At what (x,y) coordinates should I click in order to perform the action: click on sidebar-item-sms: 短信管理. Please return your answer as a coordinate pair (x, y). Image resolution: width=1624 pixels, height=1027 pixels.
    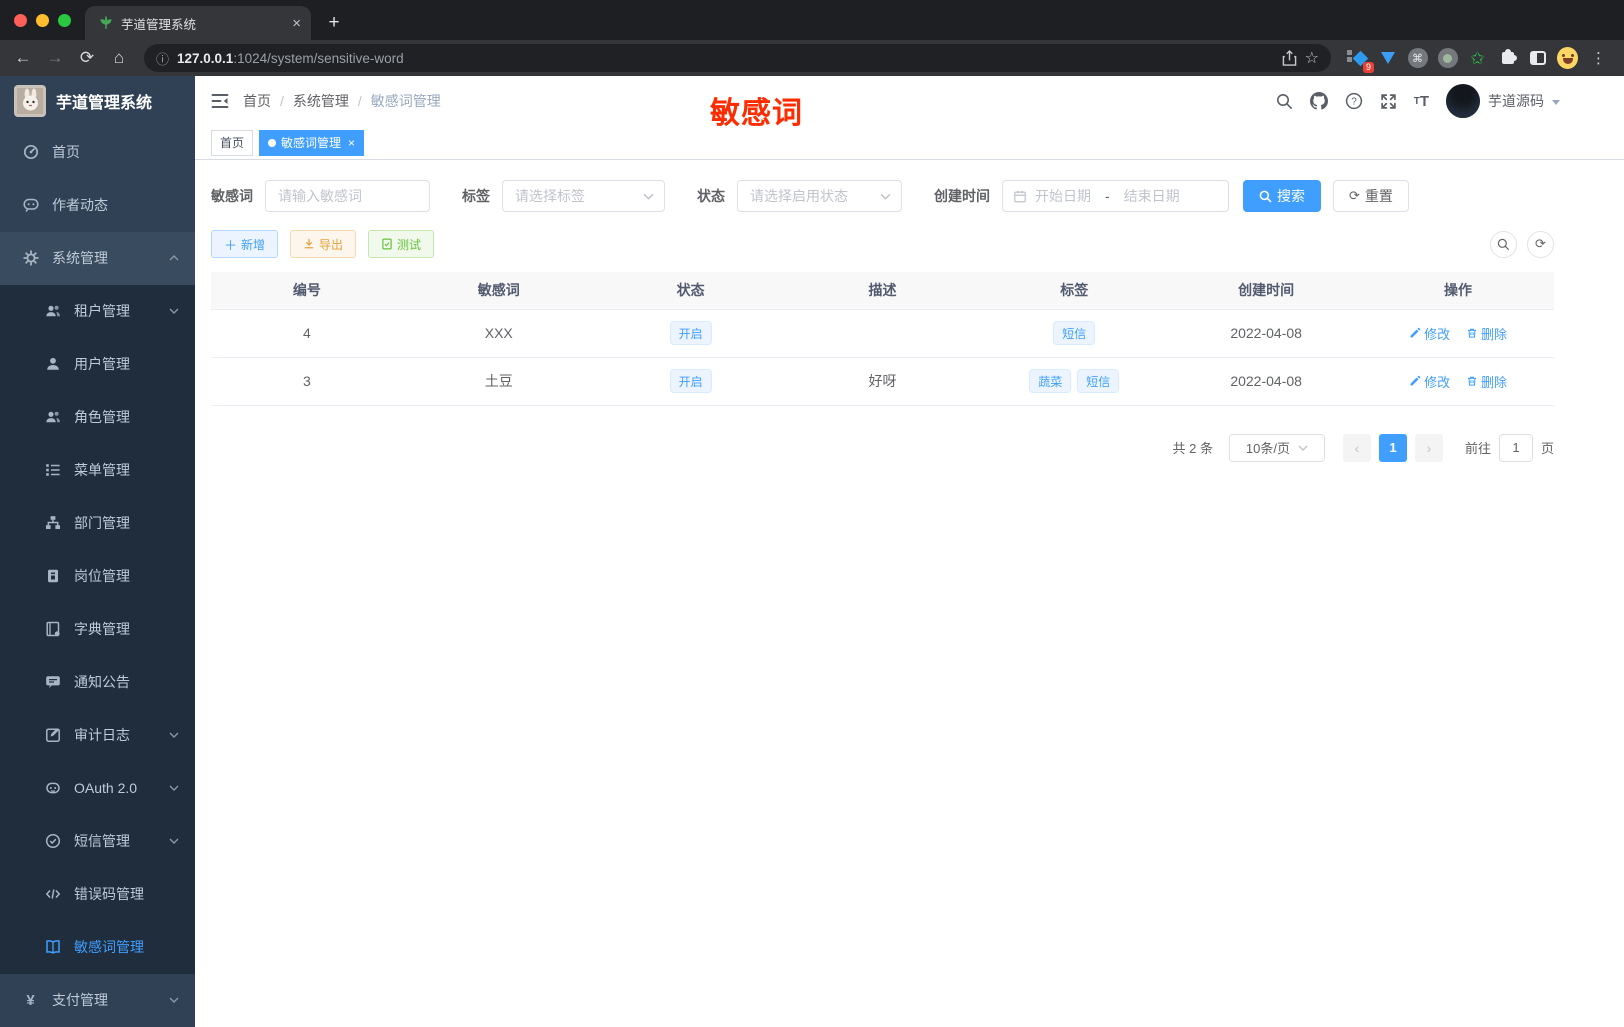
    Looking at the image, I should click on (97, 841).